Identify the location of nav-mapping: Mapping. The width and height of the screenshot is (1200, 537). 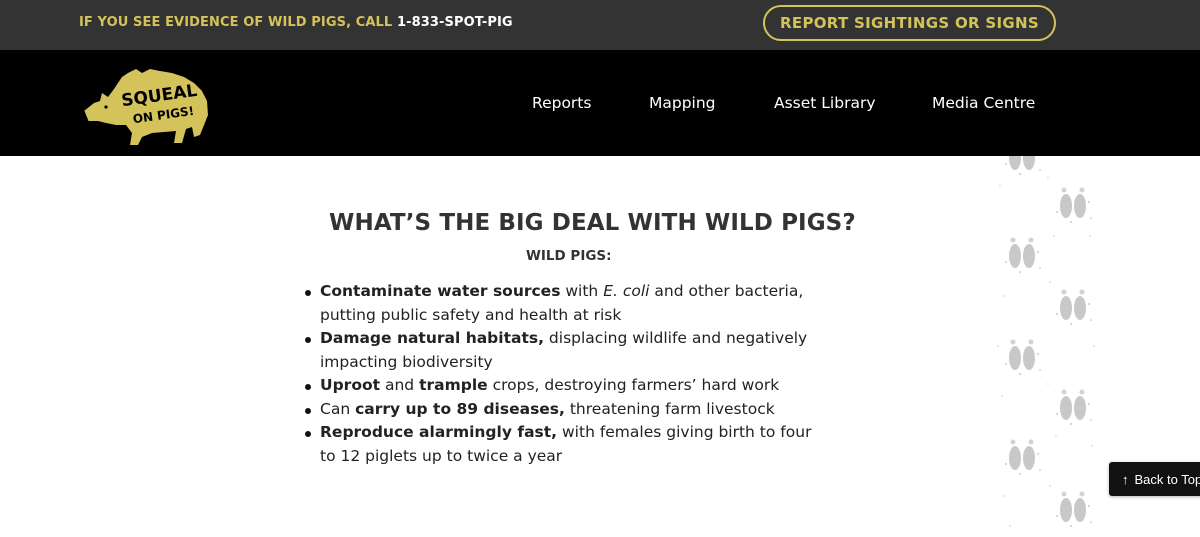
(682, 103).